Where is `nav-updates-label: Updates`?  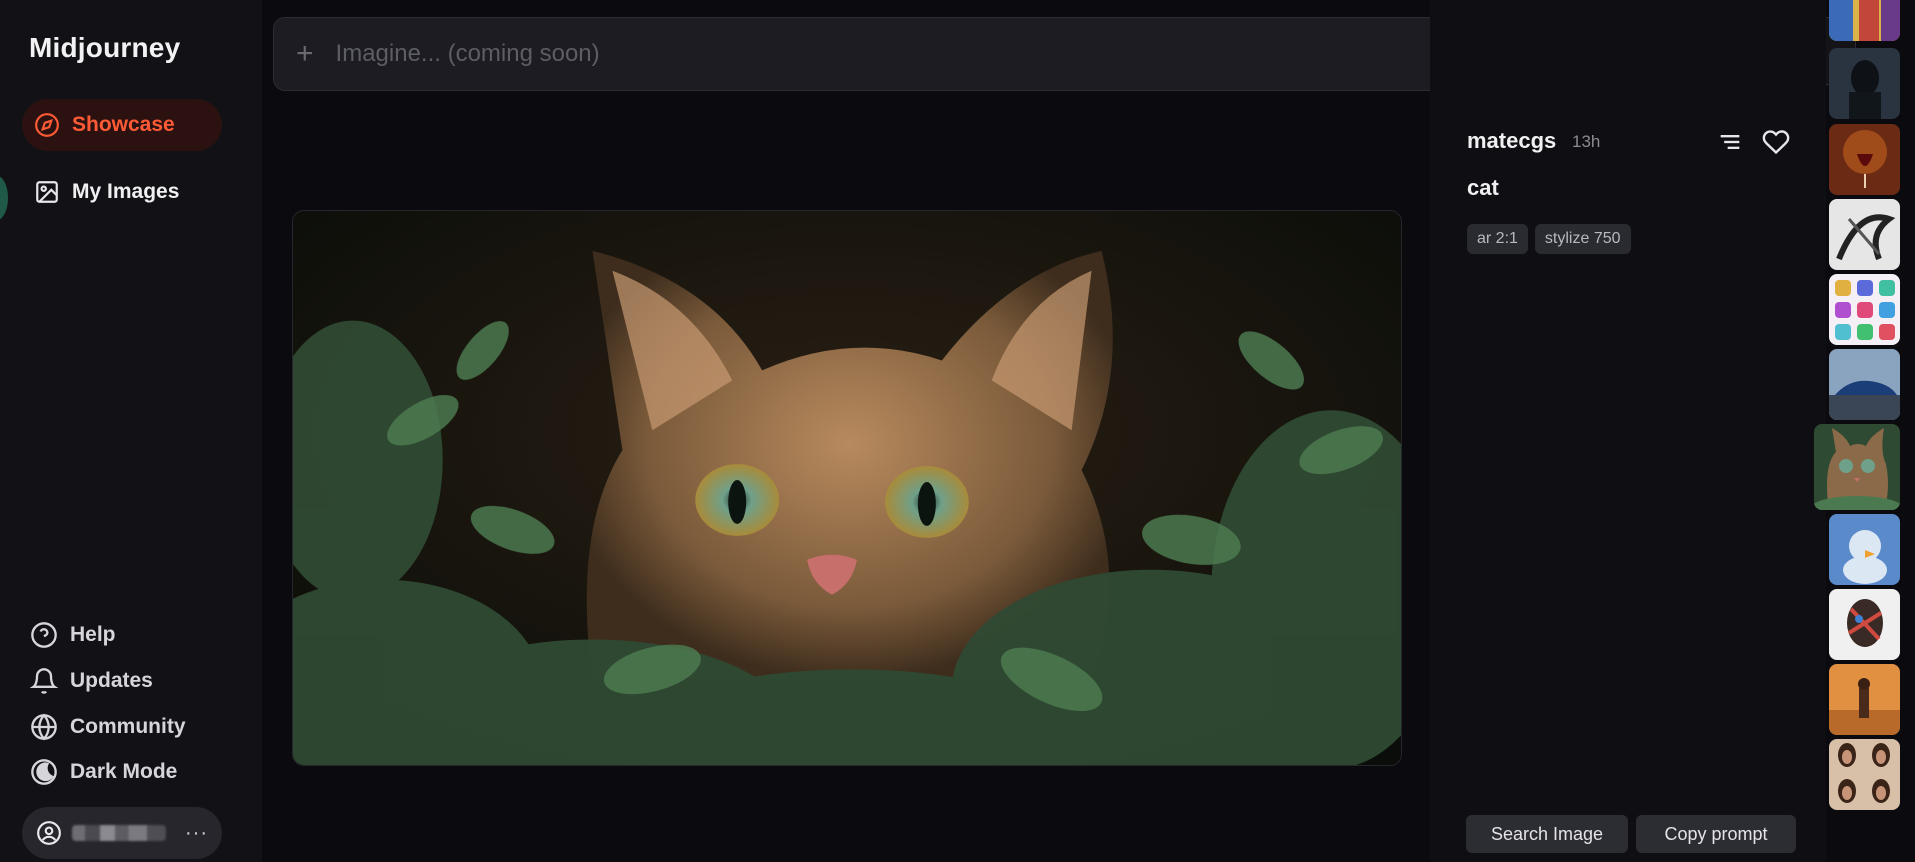
nav-updates-label: Updates is located at coordinates (111, 680).